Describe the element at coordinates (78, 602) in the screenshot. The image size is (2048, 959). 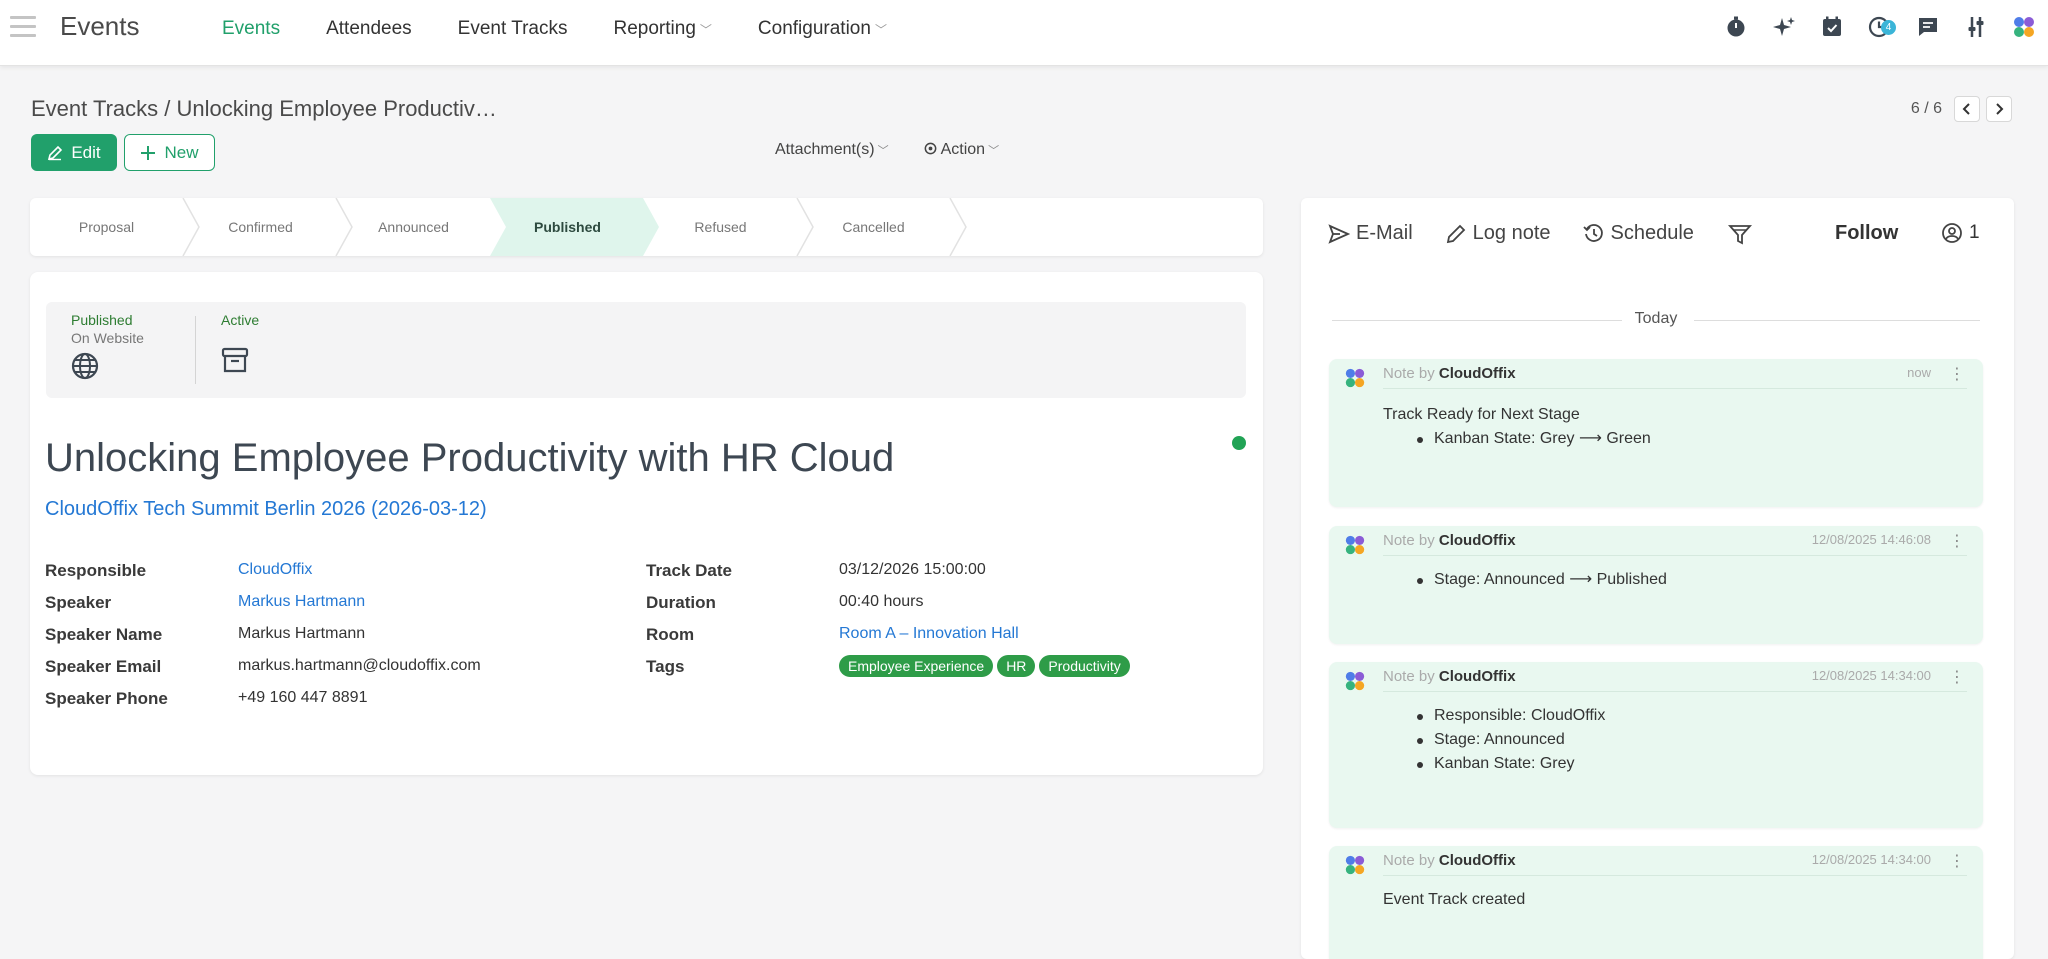
I see `speaker-label: Speaker` at that location.